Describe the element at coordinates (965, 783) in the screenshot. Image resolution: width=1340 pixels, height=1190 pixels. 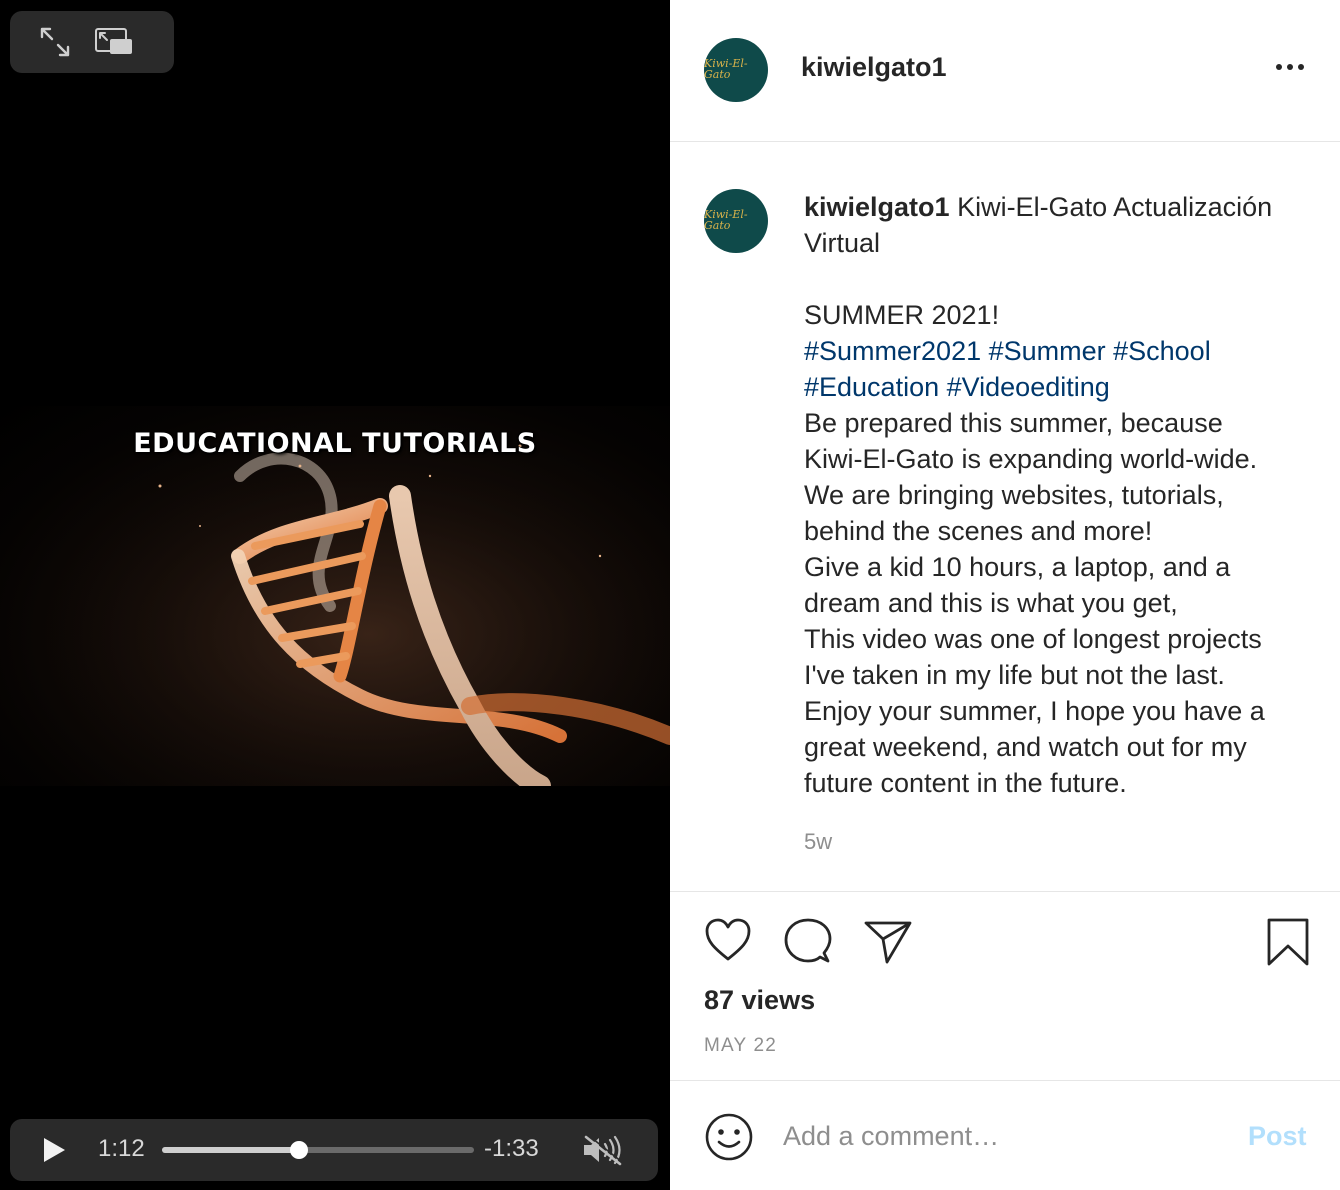
I see `caption-line: future content in the future.` at that location.